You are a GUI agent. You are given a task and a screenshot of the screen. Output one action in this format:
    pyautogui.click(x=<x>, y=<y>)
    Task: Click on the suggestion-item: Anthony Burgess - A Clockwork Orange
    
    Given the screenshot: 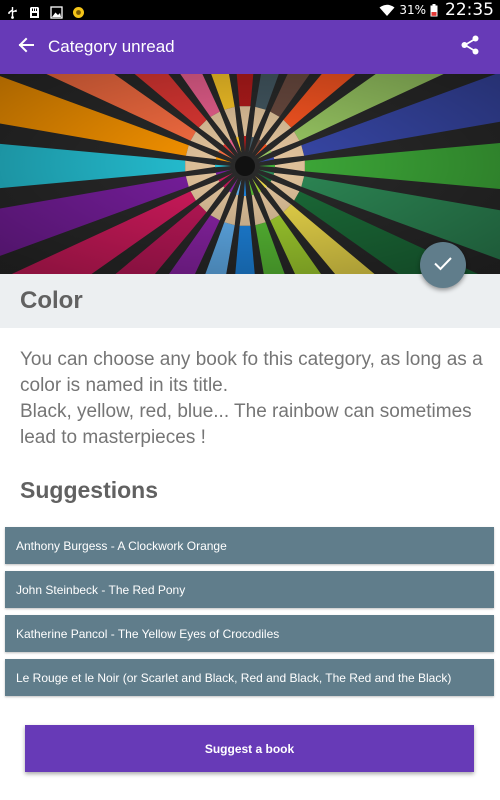 What is the action you would take?
    pyautogui.click(x=249, y=545)
    